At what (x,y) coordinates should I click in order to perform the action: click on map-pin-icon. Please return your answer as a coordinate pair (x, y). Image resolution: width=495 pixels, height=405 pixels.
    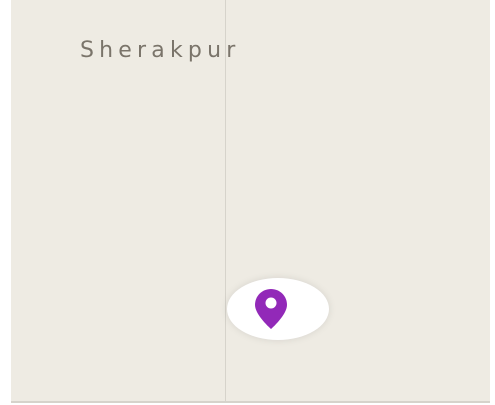
    Looking at the image, I should click on (271, 309).